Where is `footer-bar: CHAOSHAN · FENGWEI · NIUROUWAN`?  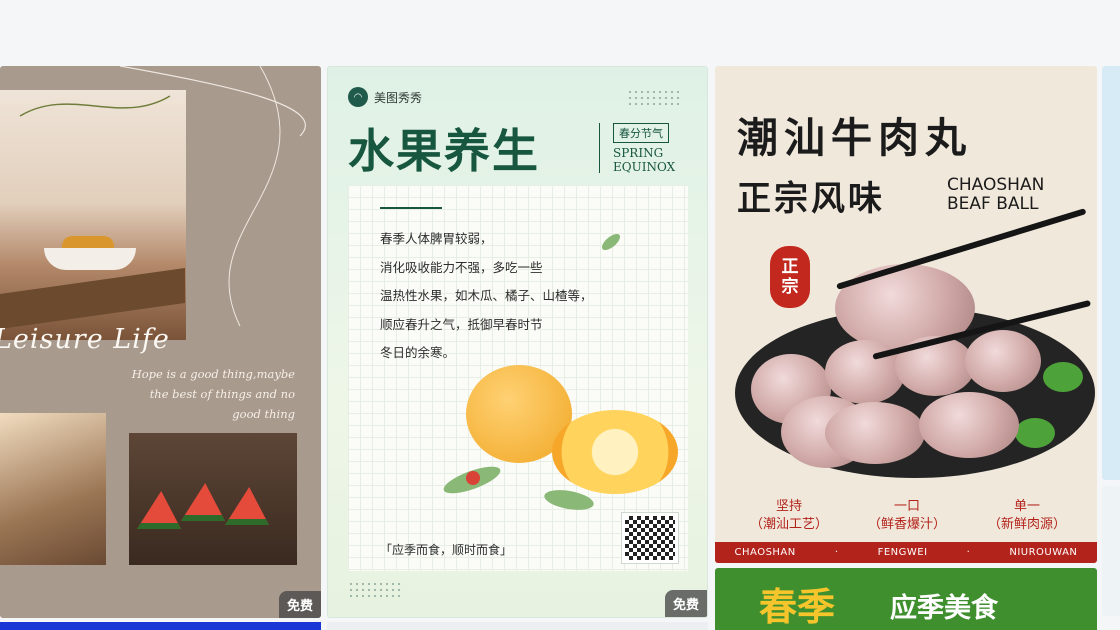 footer-bar: CHAOSHAN · FENGWEI · NIUROUWAN is located at coordinates (906, 552).